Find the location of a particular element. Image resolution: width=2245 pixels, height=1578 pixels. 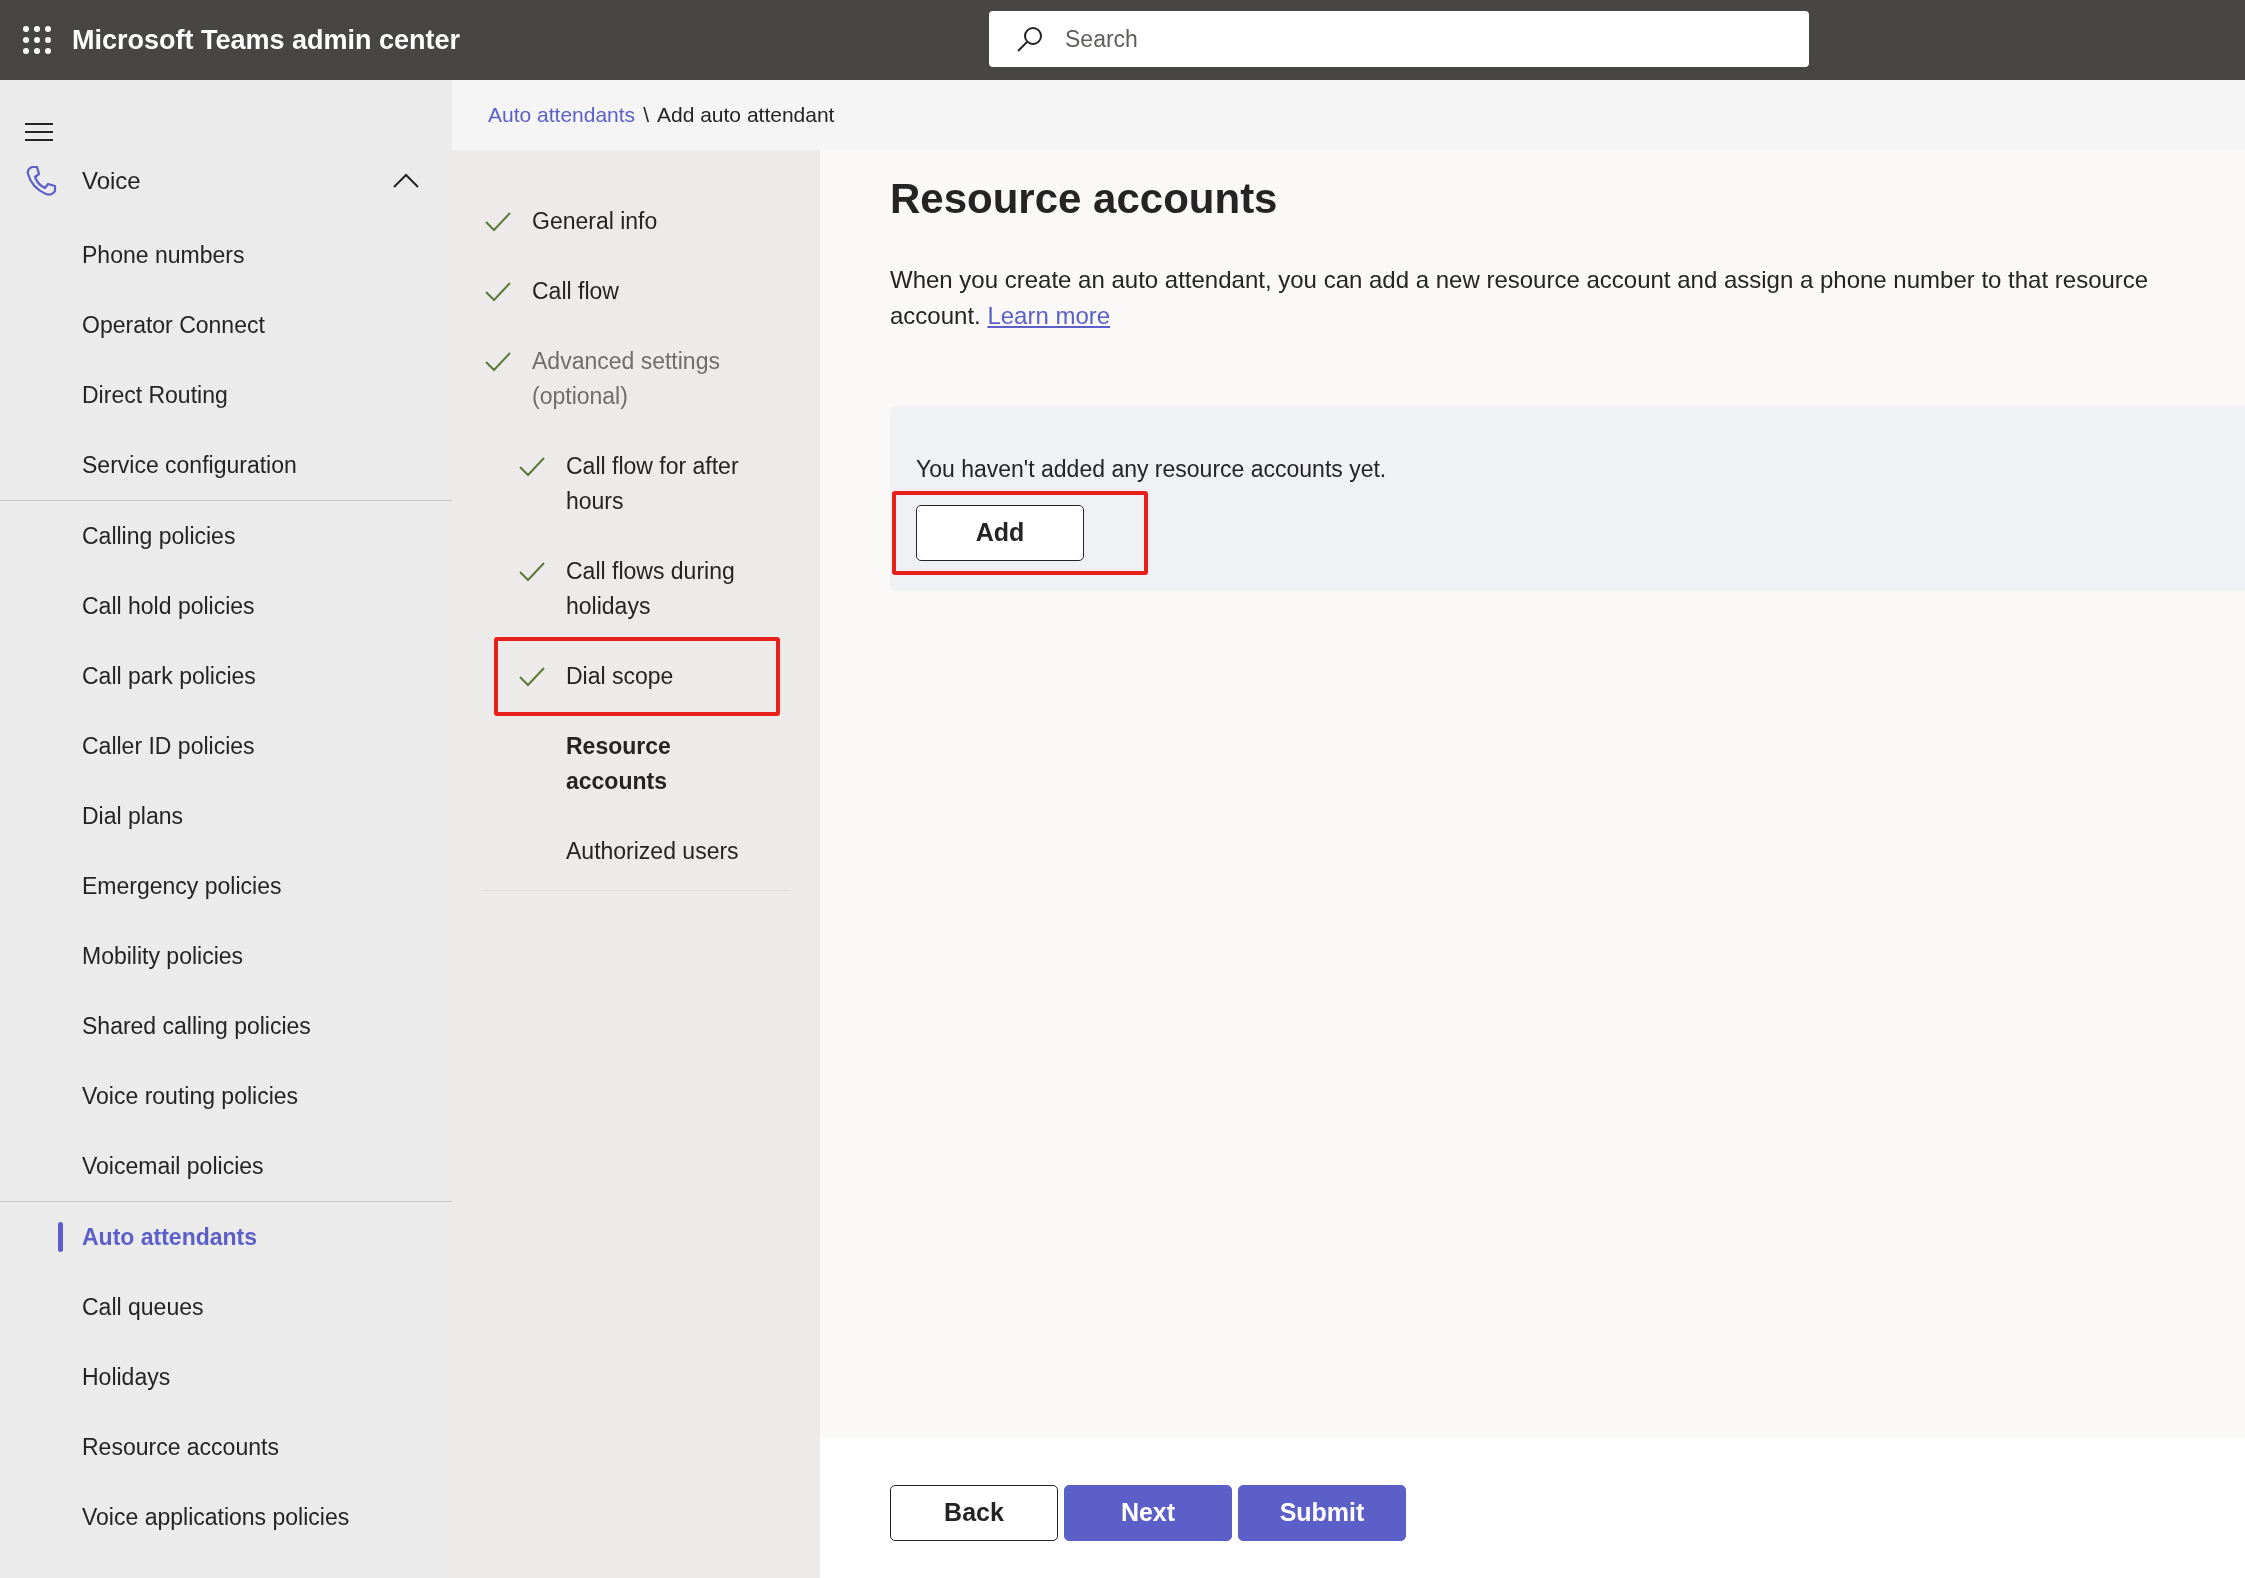

wizard-step: Call flow for after hours is located at coordinates (661, 484).